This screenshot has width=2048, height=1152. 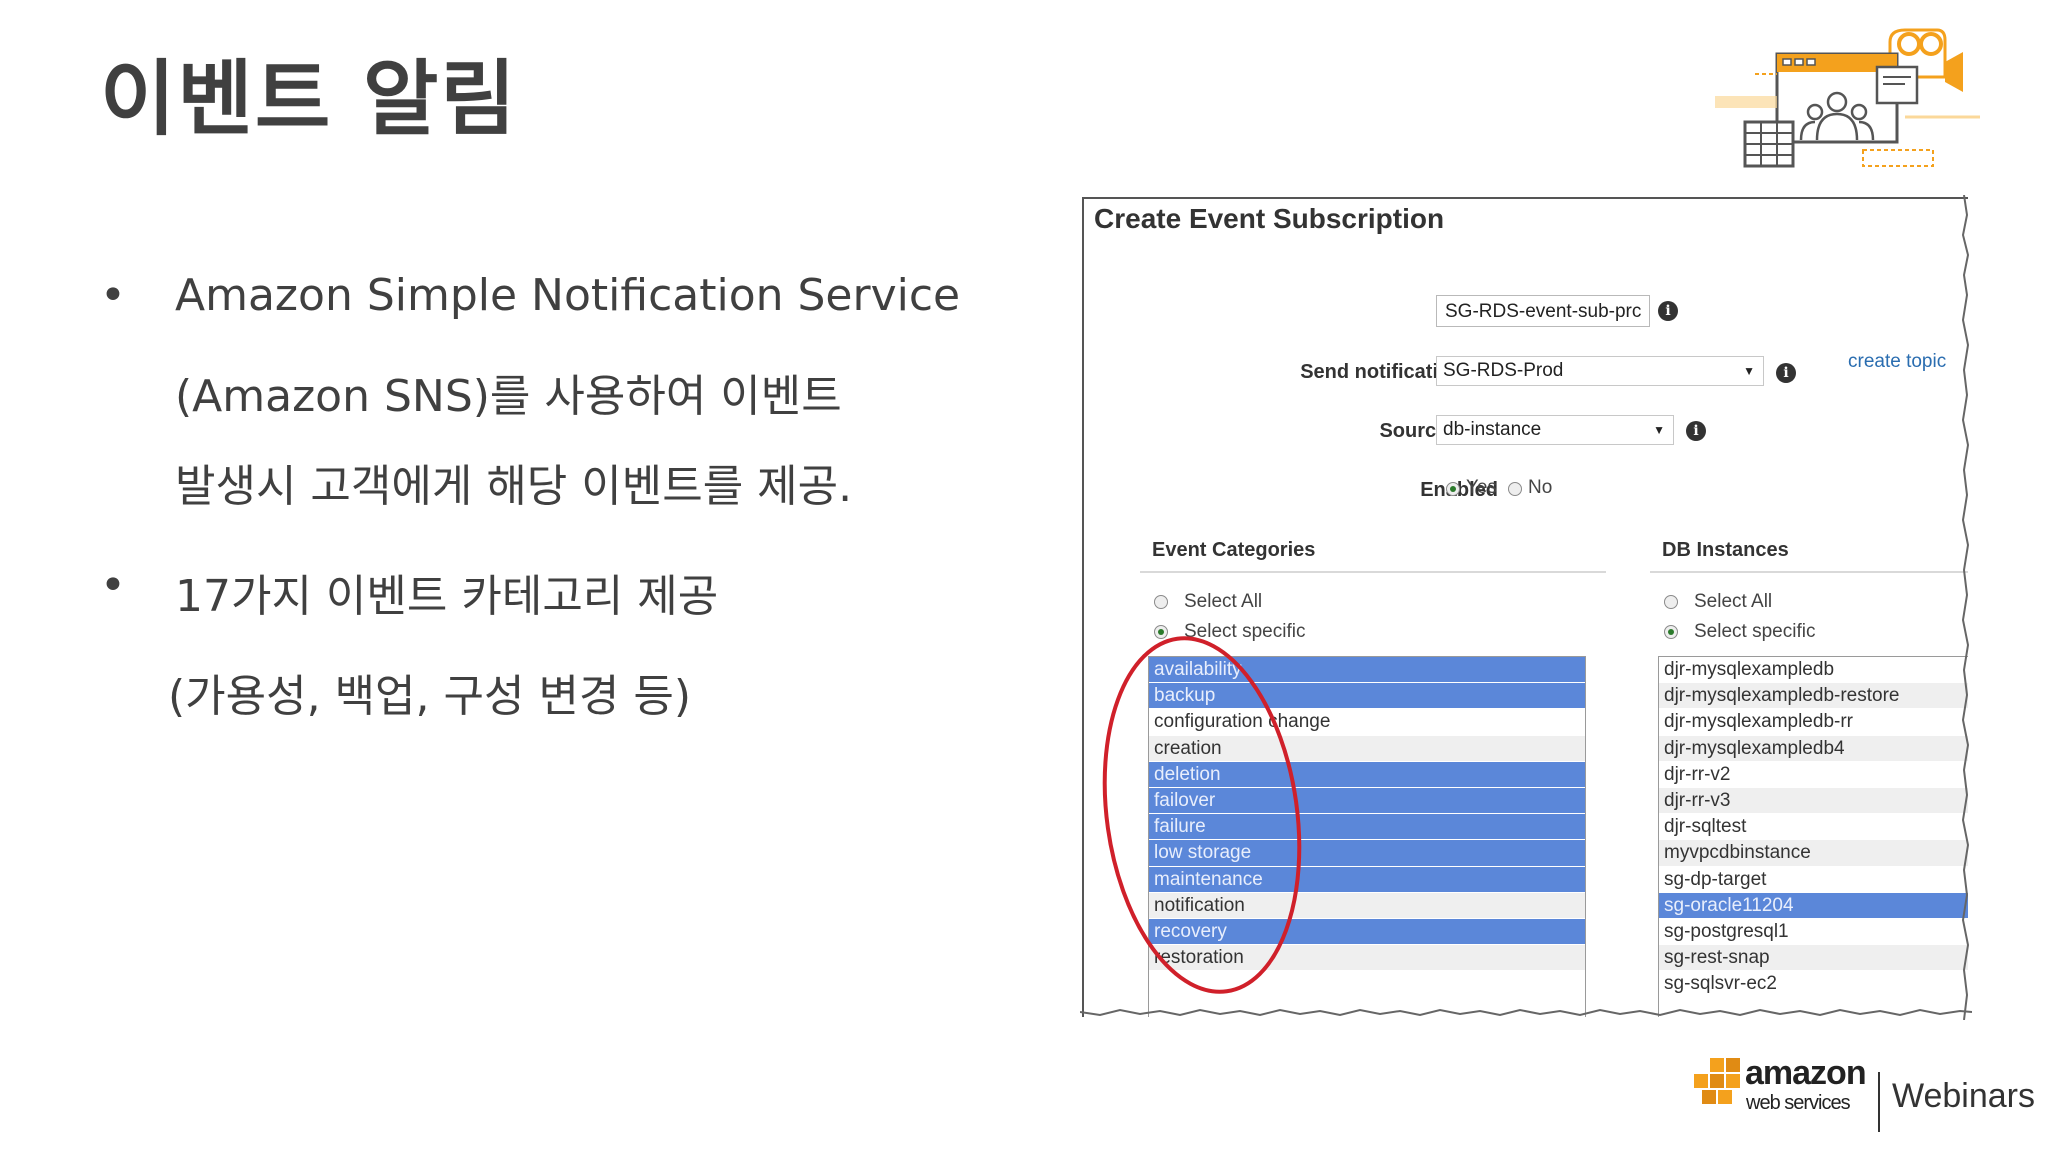 I want to click on bullet-1-line-1: Amazon Simple Notification Service, so click(x=568, y=295).